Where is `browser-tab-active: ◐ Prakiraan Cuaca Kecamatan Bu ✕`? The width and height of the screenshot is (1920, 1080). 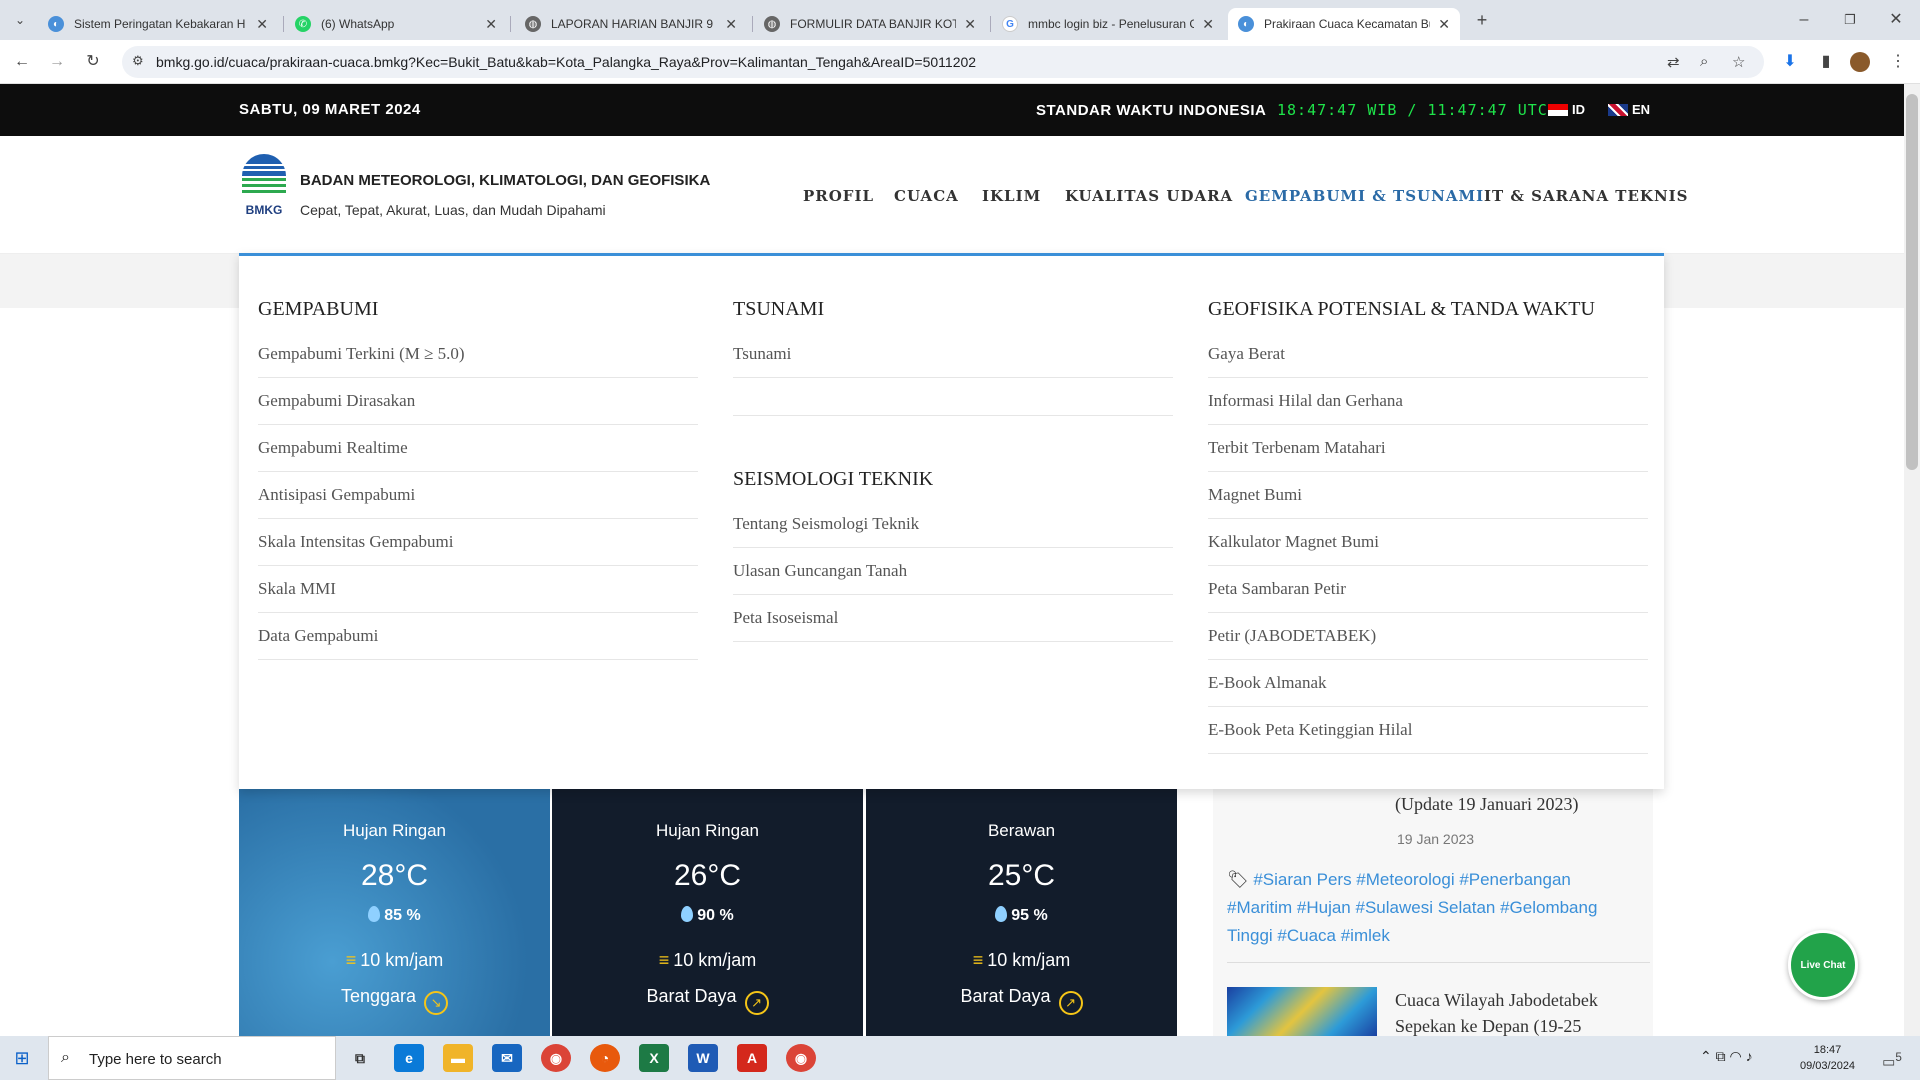
browser-tab-active: ◐ Prakiraan Cuaca Kecamatan Bu ✕ is located at coordinates (1344, 24).